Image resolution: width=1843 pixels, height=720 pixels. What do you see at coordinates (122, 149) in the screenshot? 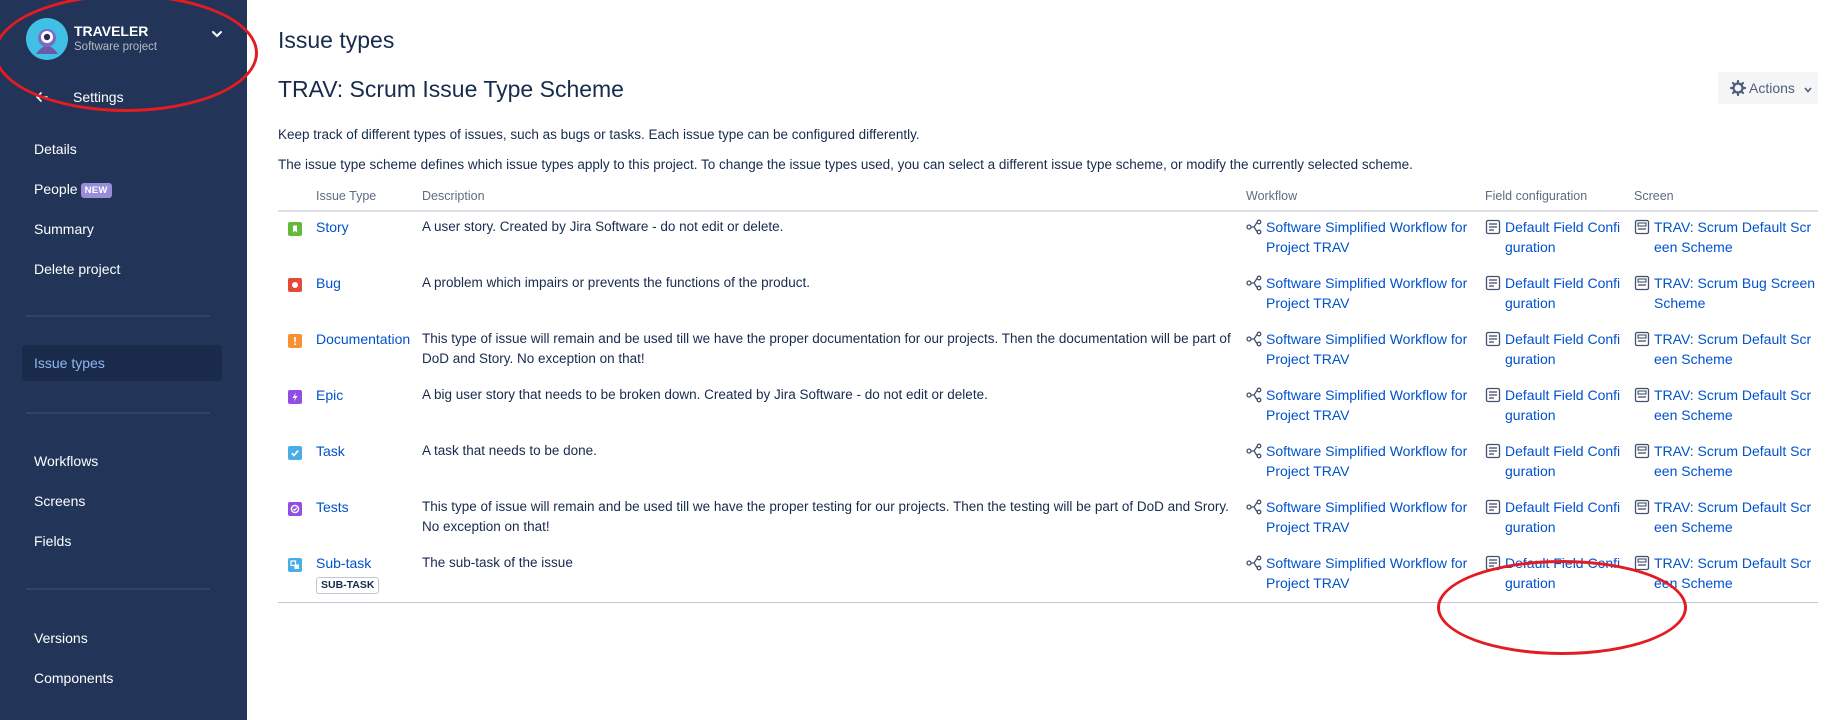
I see `sidebar-item-details: Details` at bounding box center [122, 149].